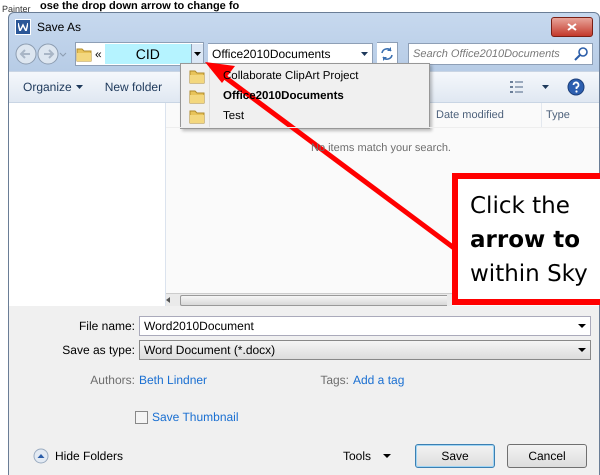  What do you see at coordinates (98, 54) in the screenshot?
I see `overflow-chevron: «` at bounding box center [98, 54].